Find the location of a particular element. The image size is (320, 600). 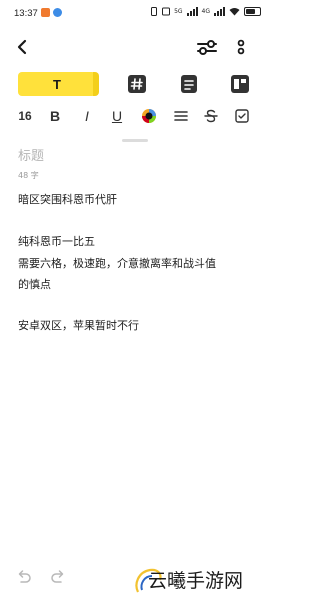

italic-button: I is located at coordinates (87, 116).